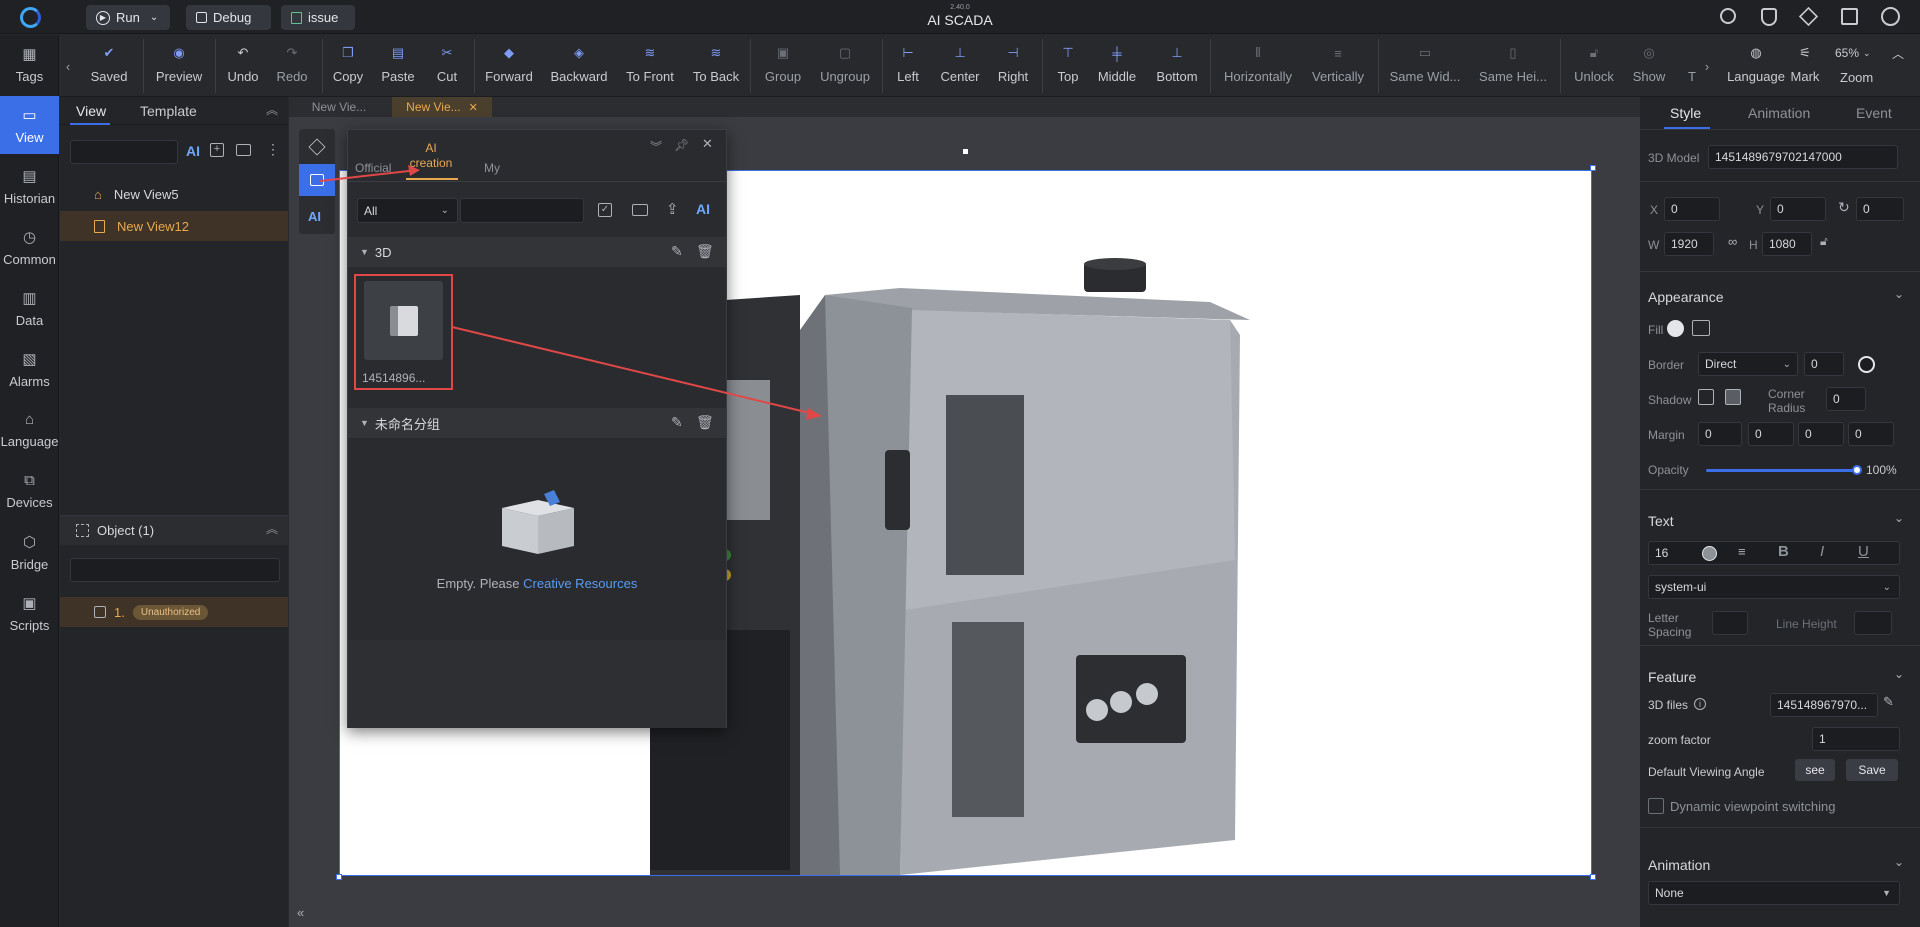 This screenshot has width=1920, height=927. What do you see at coordinates (1706, 397) in the screenshot?
I see `shadow-outer-icon` at bounding box center [1706, 397].